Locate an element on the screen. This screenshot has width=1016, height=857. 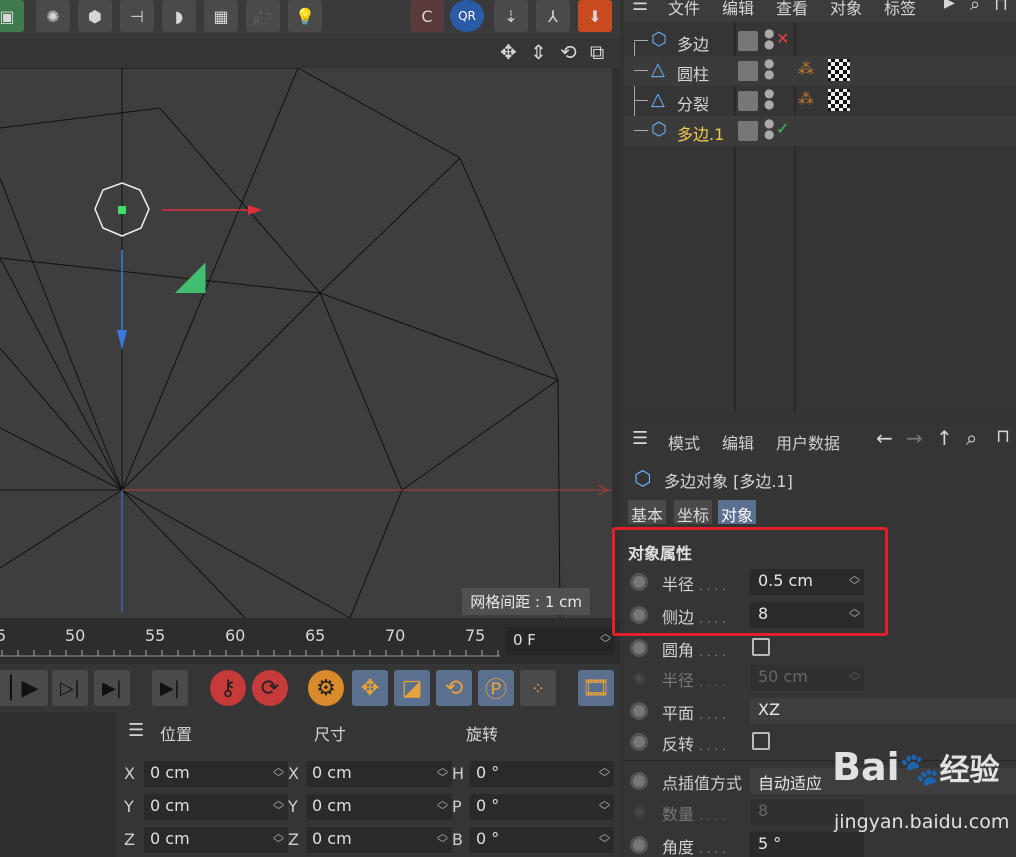
position-z-field: 0 cm ︿ ﹀ is located at coordinates (216, 840).